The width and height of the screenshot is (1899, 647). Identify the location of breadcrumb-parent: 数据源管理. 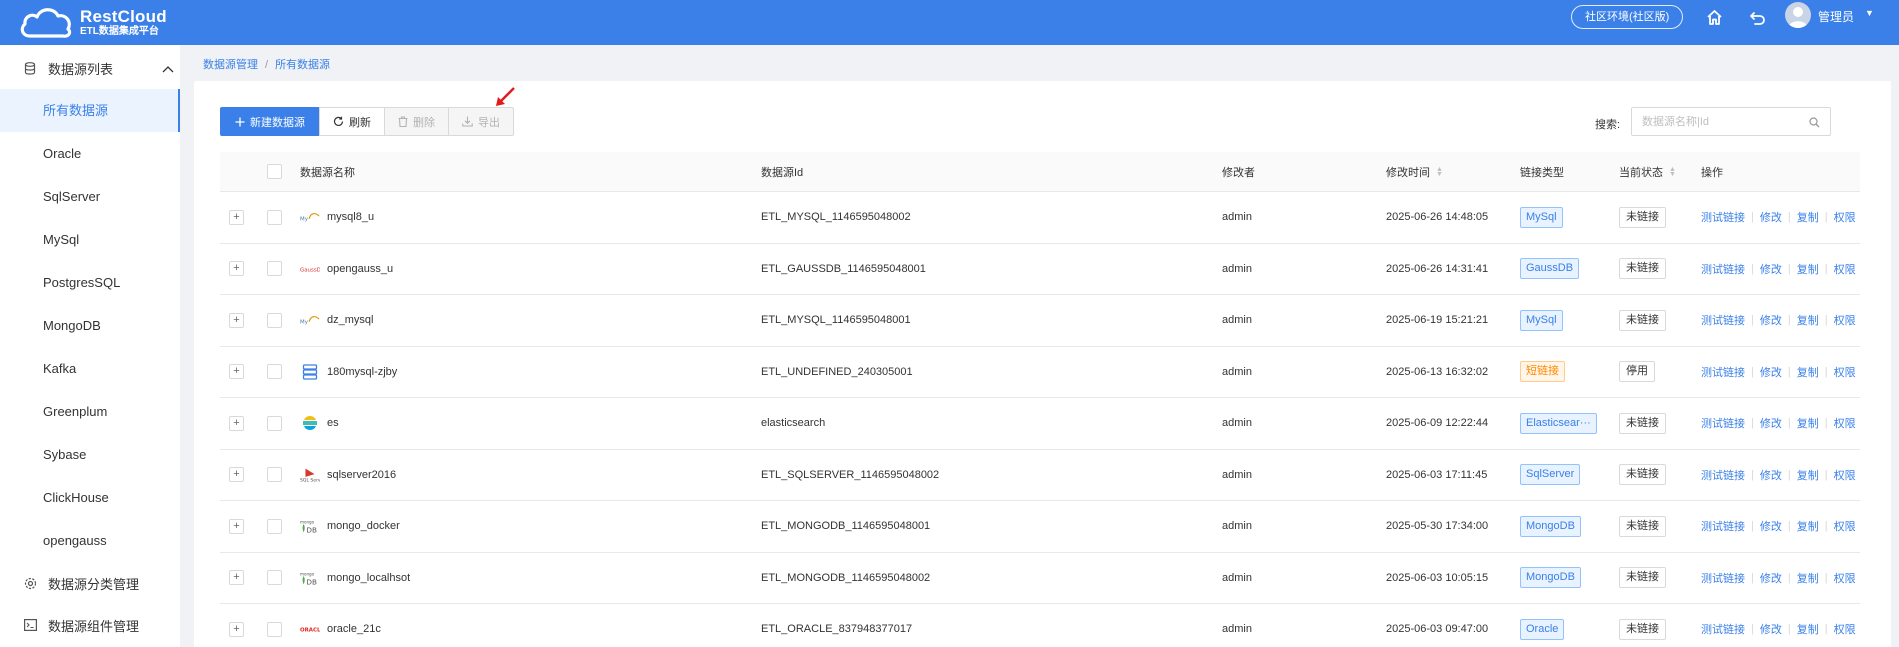
(230, 65).